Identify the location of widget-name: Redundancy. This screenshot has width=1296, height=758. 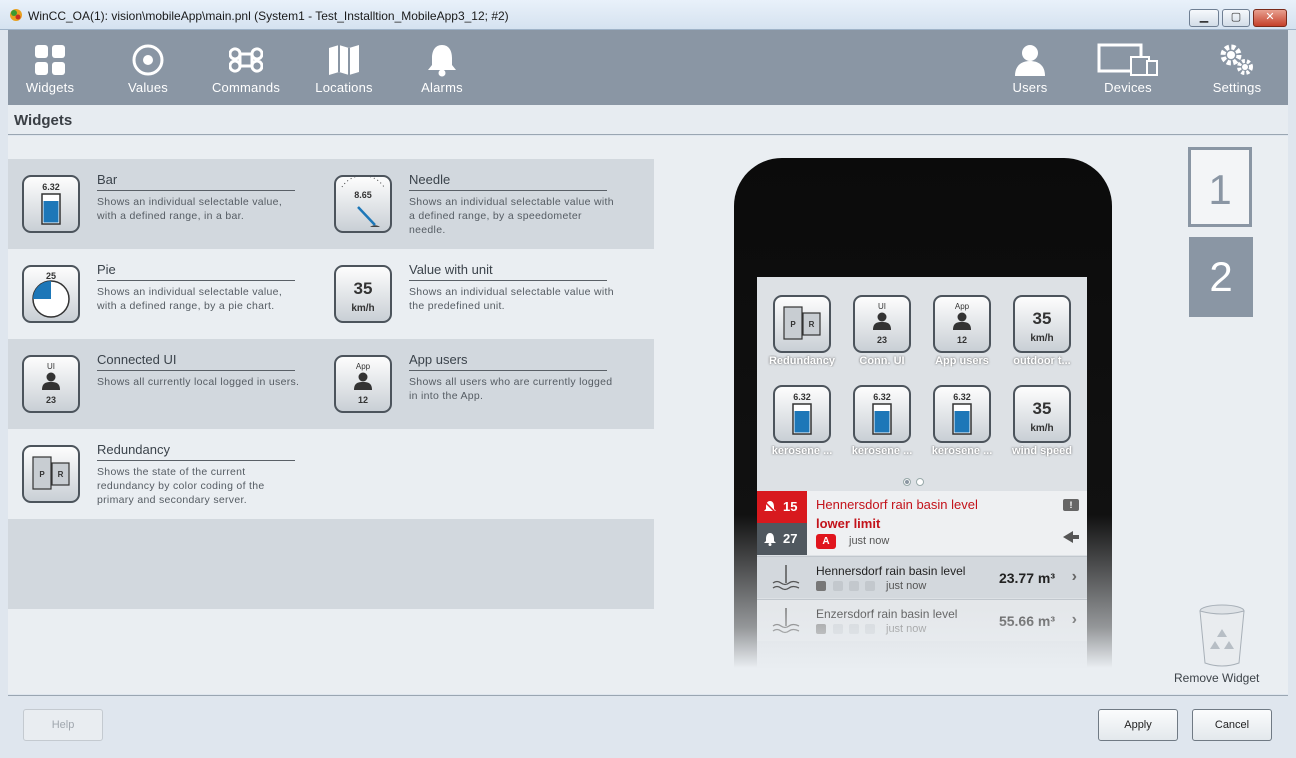
(133, 449).